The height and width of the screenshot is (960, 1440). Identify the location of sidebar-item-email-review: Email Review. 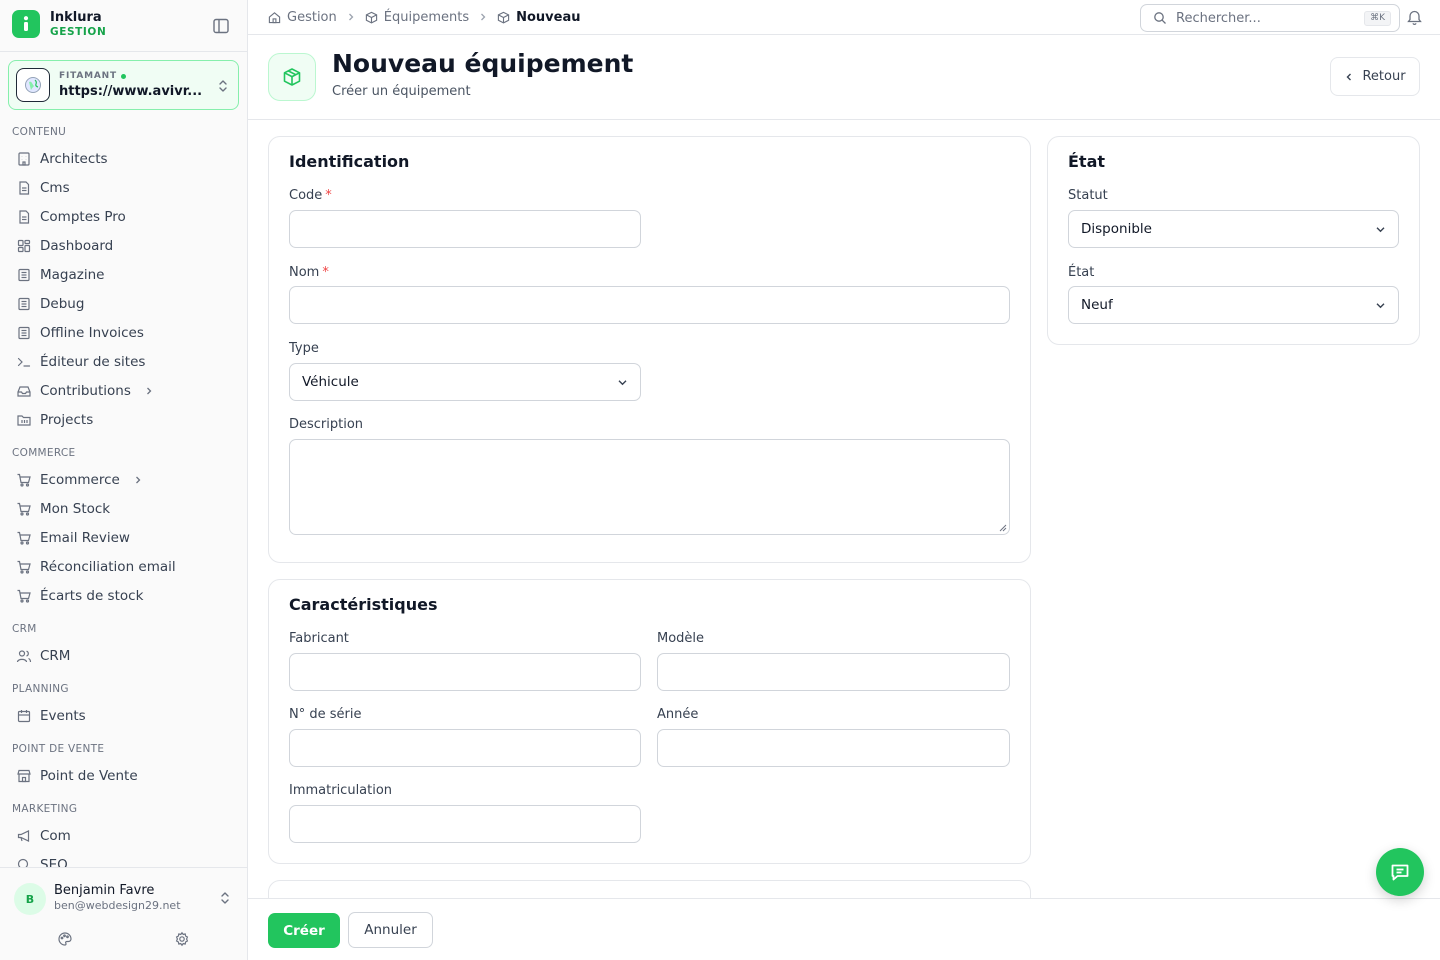
(123, 537).